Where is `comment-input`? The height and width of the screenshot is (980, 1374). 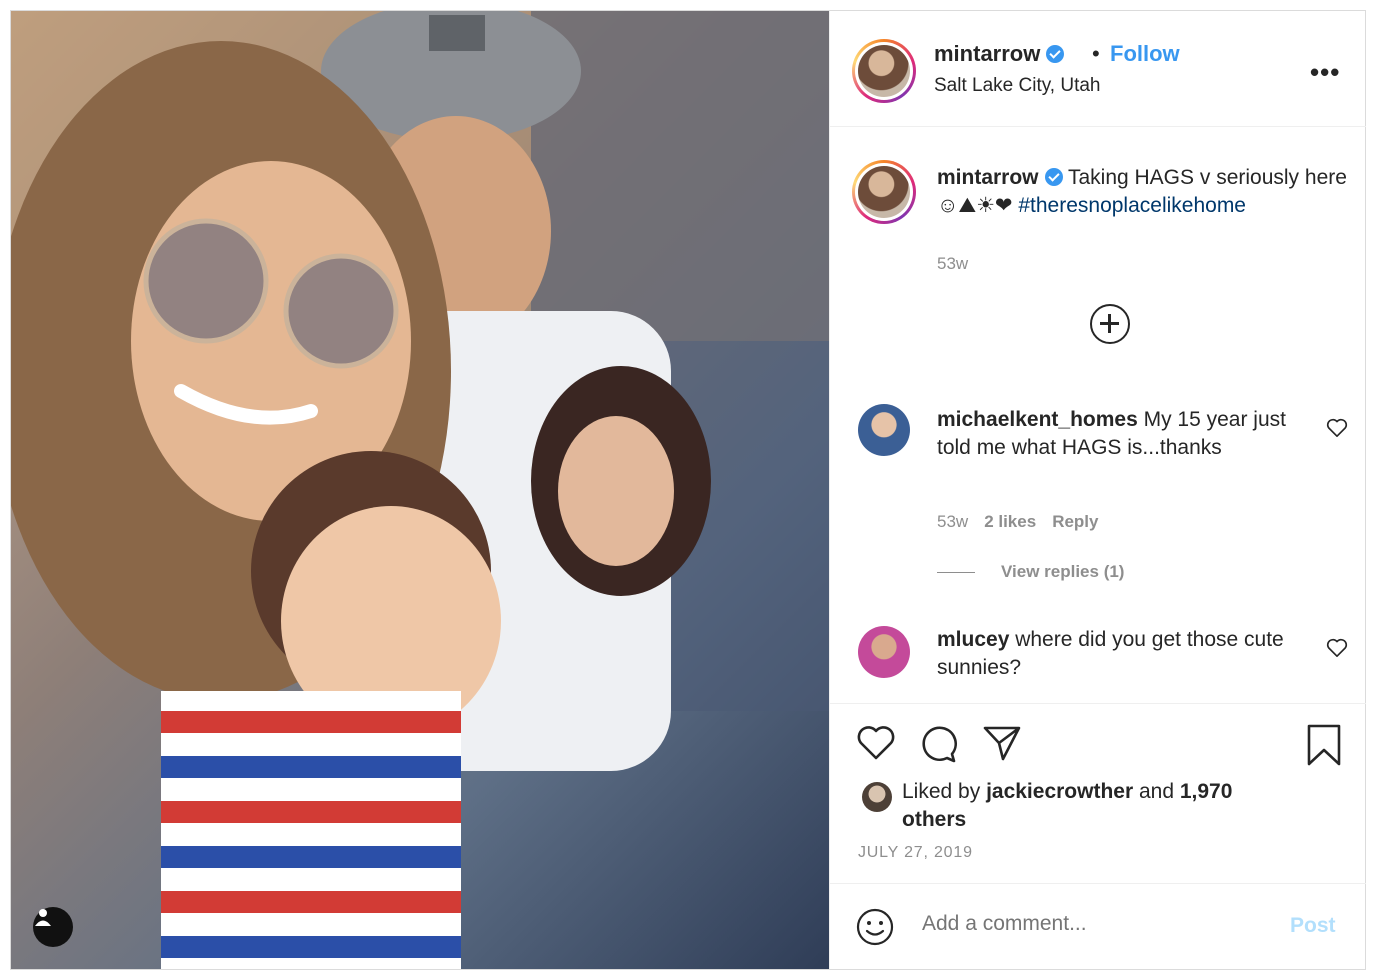 comment-input is located at coordinates (1092, 924).